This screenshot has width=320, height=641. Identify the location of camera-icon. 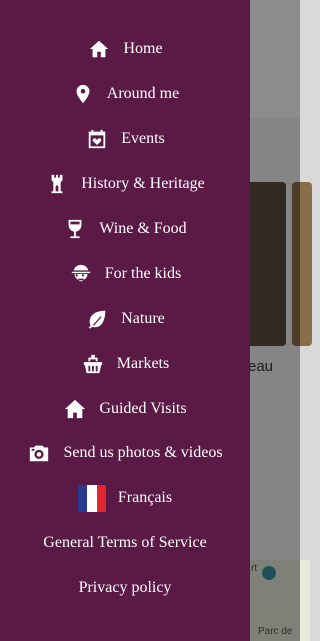
(39, 453).